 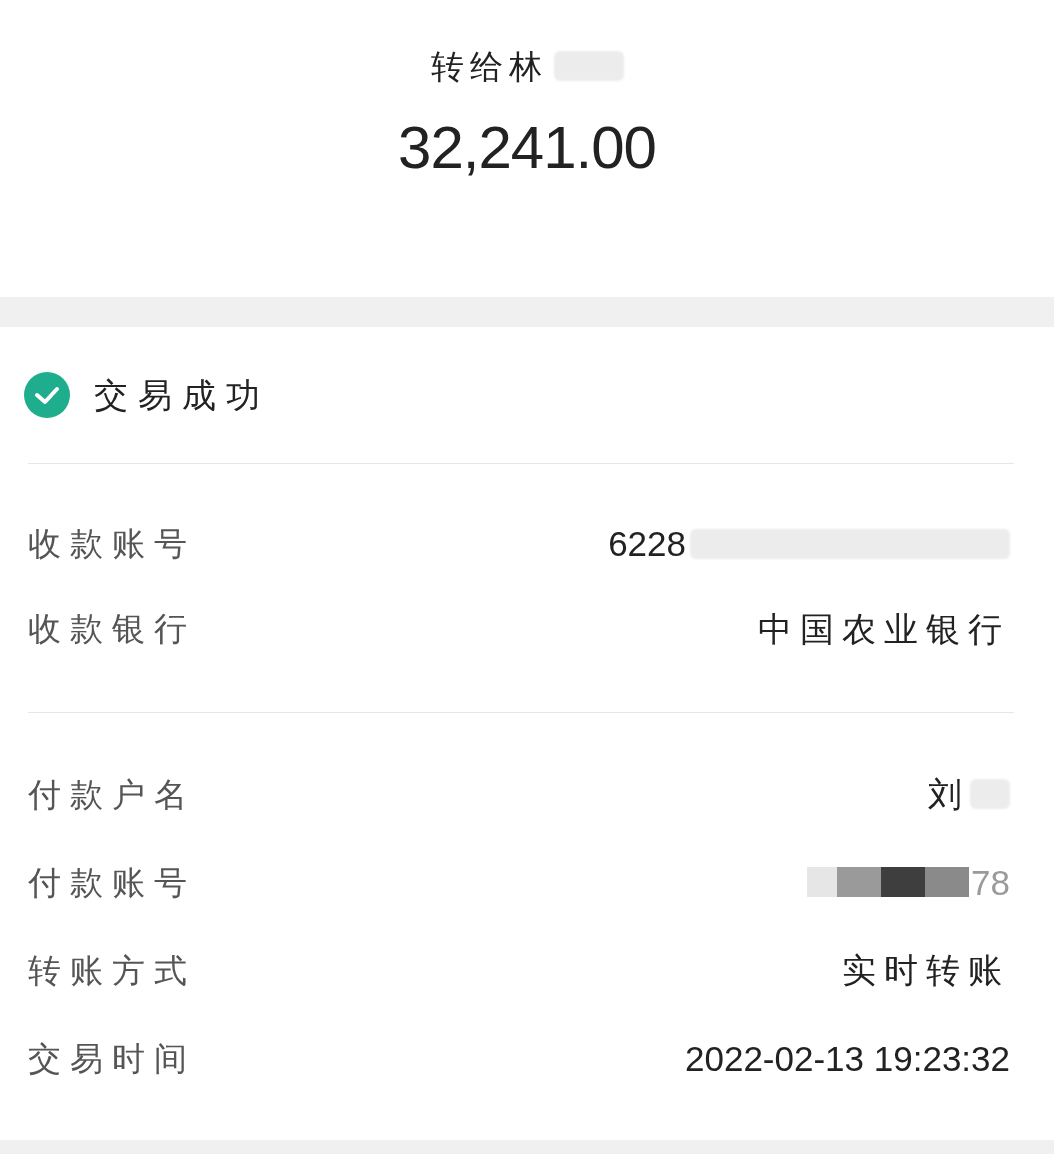 I want to click on field-value: 中国农业银行, so click(x=884, y=628).